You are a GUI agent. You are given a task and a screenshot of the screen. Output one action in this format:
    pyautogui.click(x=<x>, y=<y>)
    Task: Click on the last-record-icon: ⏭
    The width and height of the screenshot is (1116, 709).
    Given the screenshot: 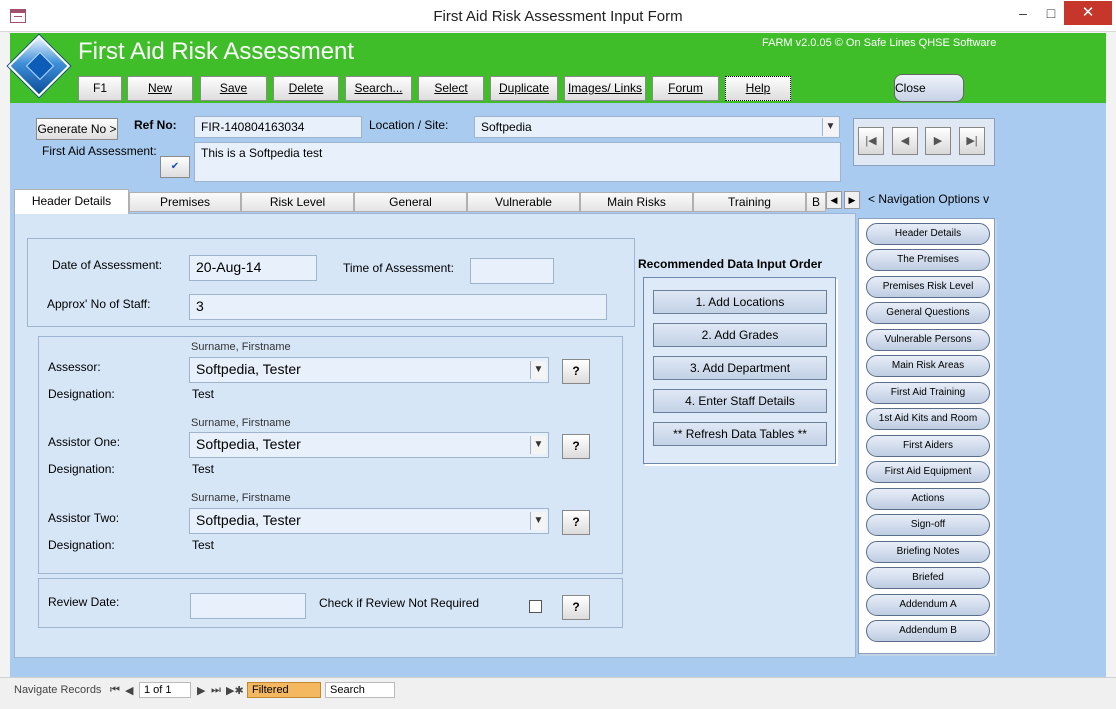 What is the action you would take?
    pyautogui.click(x=216, y=690)
    